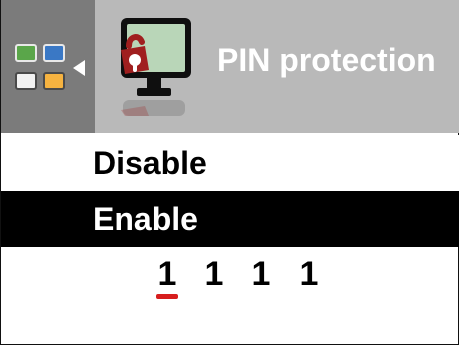  What do you see at coordinates (54, 53) in the screenshot?
I see `input-icon-tr` at bounding box center [54, 53].